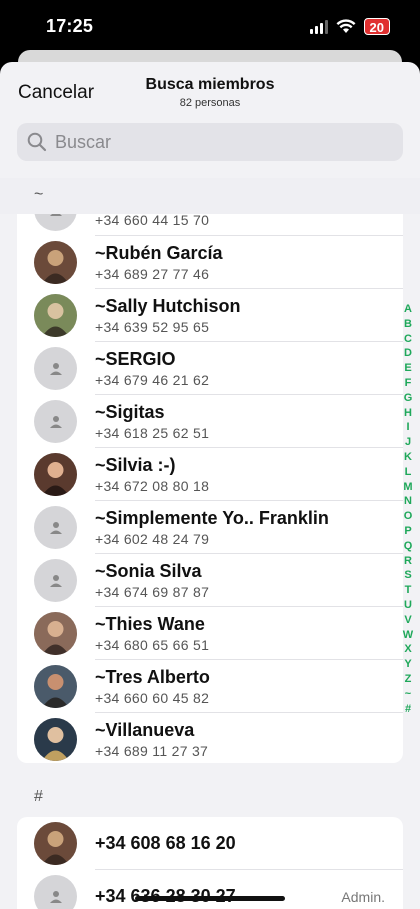  Describe the element at coordinates (210, 103) in the screenshot. I see `member-count: 82 personas` at that location.